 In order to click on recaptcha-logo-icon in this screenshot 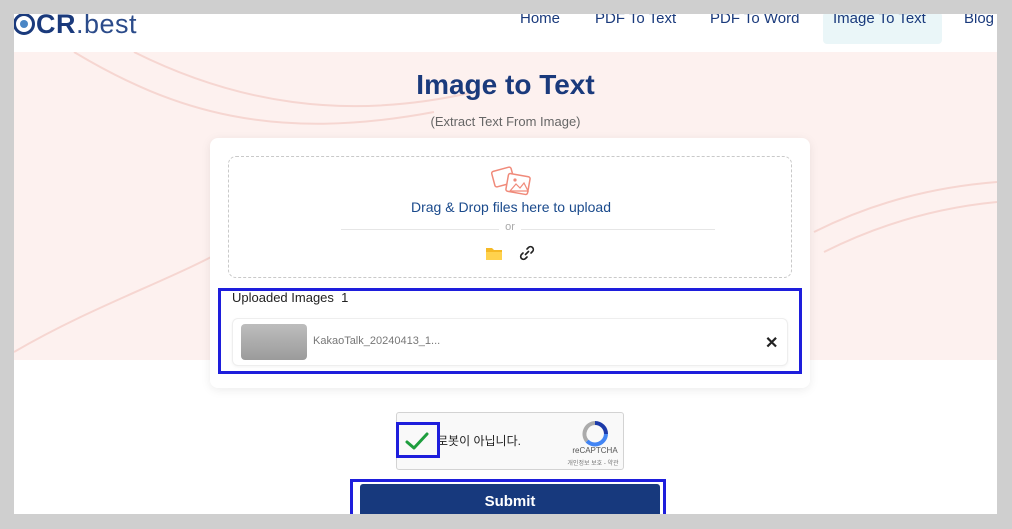, I will do `click(595, 434)`.